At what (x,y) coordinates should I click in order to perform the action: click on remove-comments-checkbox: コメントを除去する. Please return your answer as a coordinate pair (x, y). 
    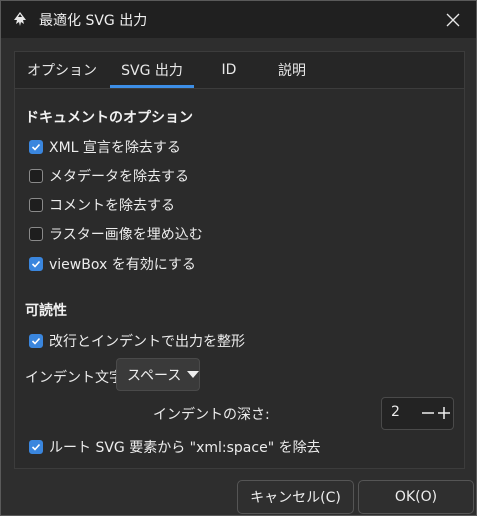
    Looking at the image, I should click on (102, 205).